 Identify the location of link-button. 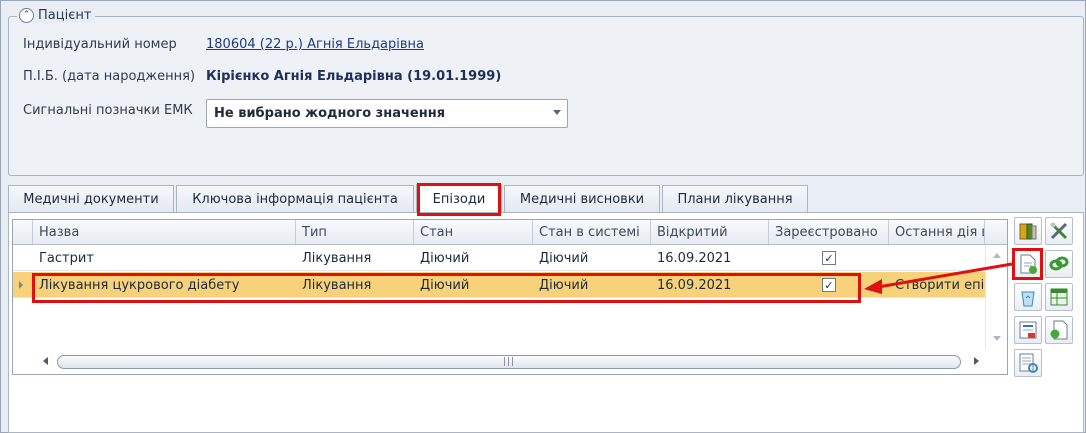
(1059, 264).